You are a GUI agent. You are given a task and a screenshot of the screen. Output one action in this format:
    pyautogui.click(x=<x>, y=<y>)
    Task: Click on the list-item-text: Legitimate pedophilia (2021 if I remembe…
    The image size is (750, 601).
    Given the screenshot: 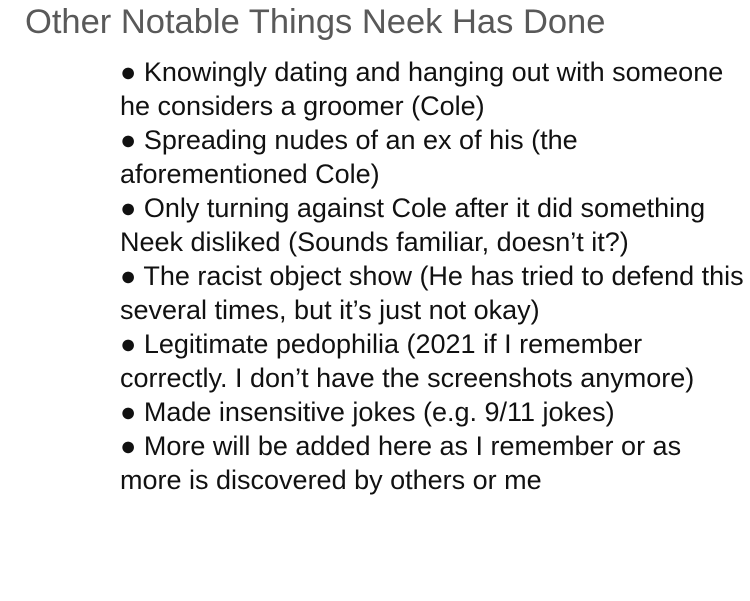 What is the action you would take?
    pyautogui.click(x=407, y=361)
    